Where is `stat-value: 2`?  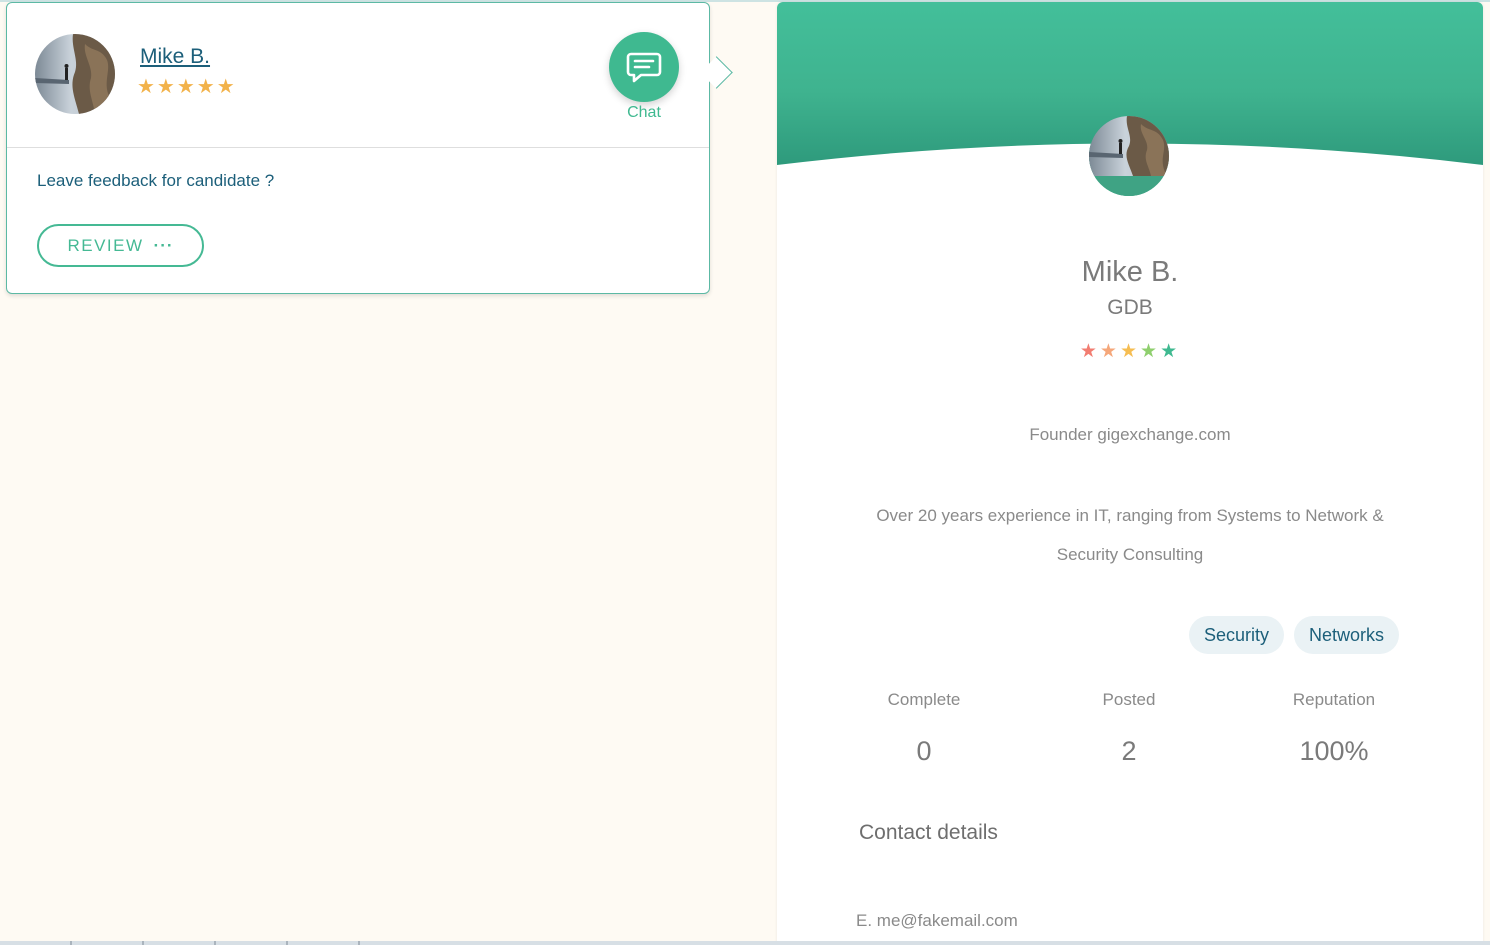
stat-value: 2 is located at coordinates (1129, 751).